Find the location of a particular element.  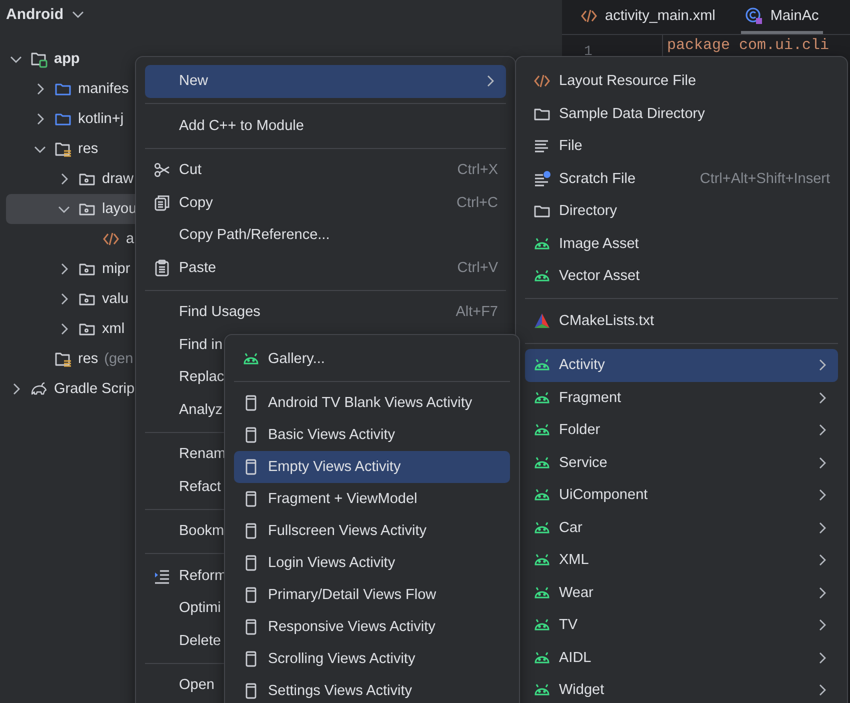

code-line: package com.ui.cli is located at coordinates (748, 45).